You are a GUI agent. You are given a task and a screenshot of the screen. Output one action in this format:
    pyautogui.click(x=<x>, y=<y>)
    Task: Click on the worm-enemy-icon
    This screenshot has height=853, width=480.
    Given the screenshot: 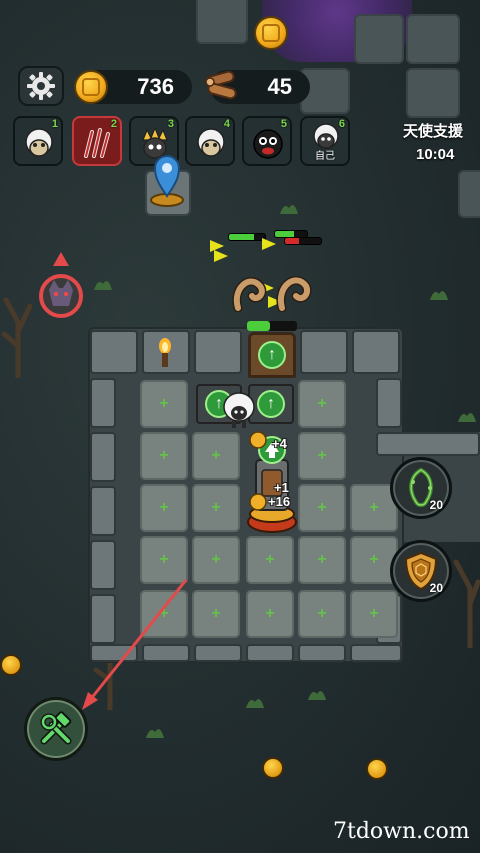 What is the action you would take?
    pyautogui.click(x=271, y=290)
    